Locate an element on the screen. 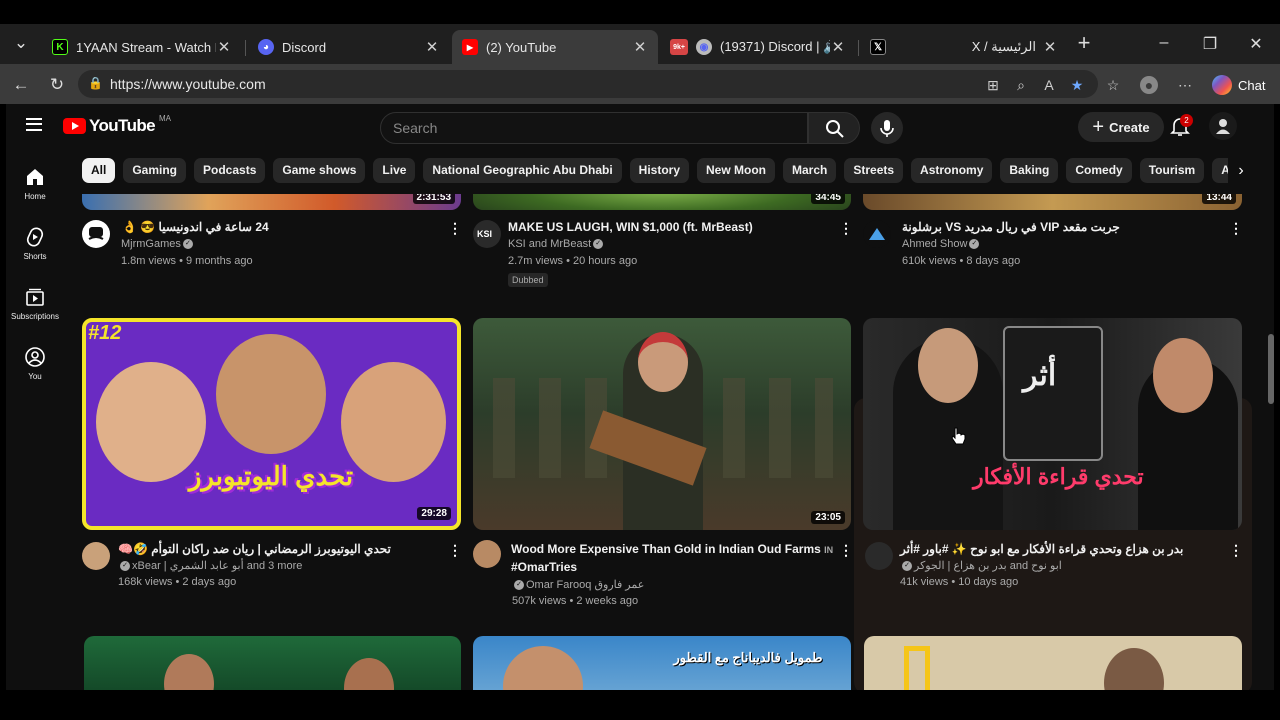 Image resolution: width=1280 pixels, height=720 pixels. channel-name: ✓ xBear | أبو عابد الشمري and 3 more is located at coordinates (210, 565).